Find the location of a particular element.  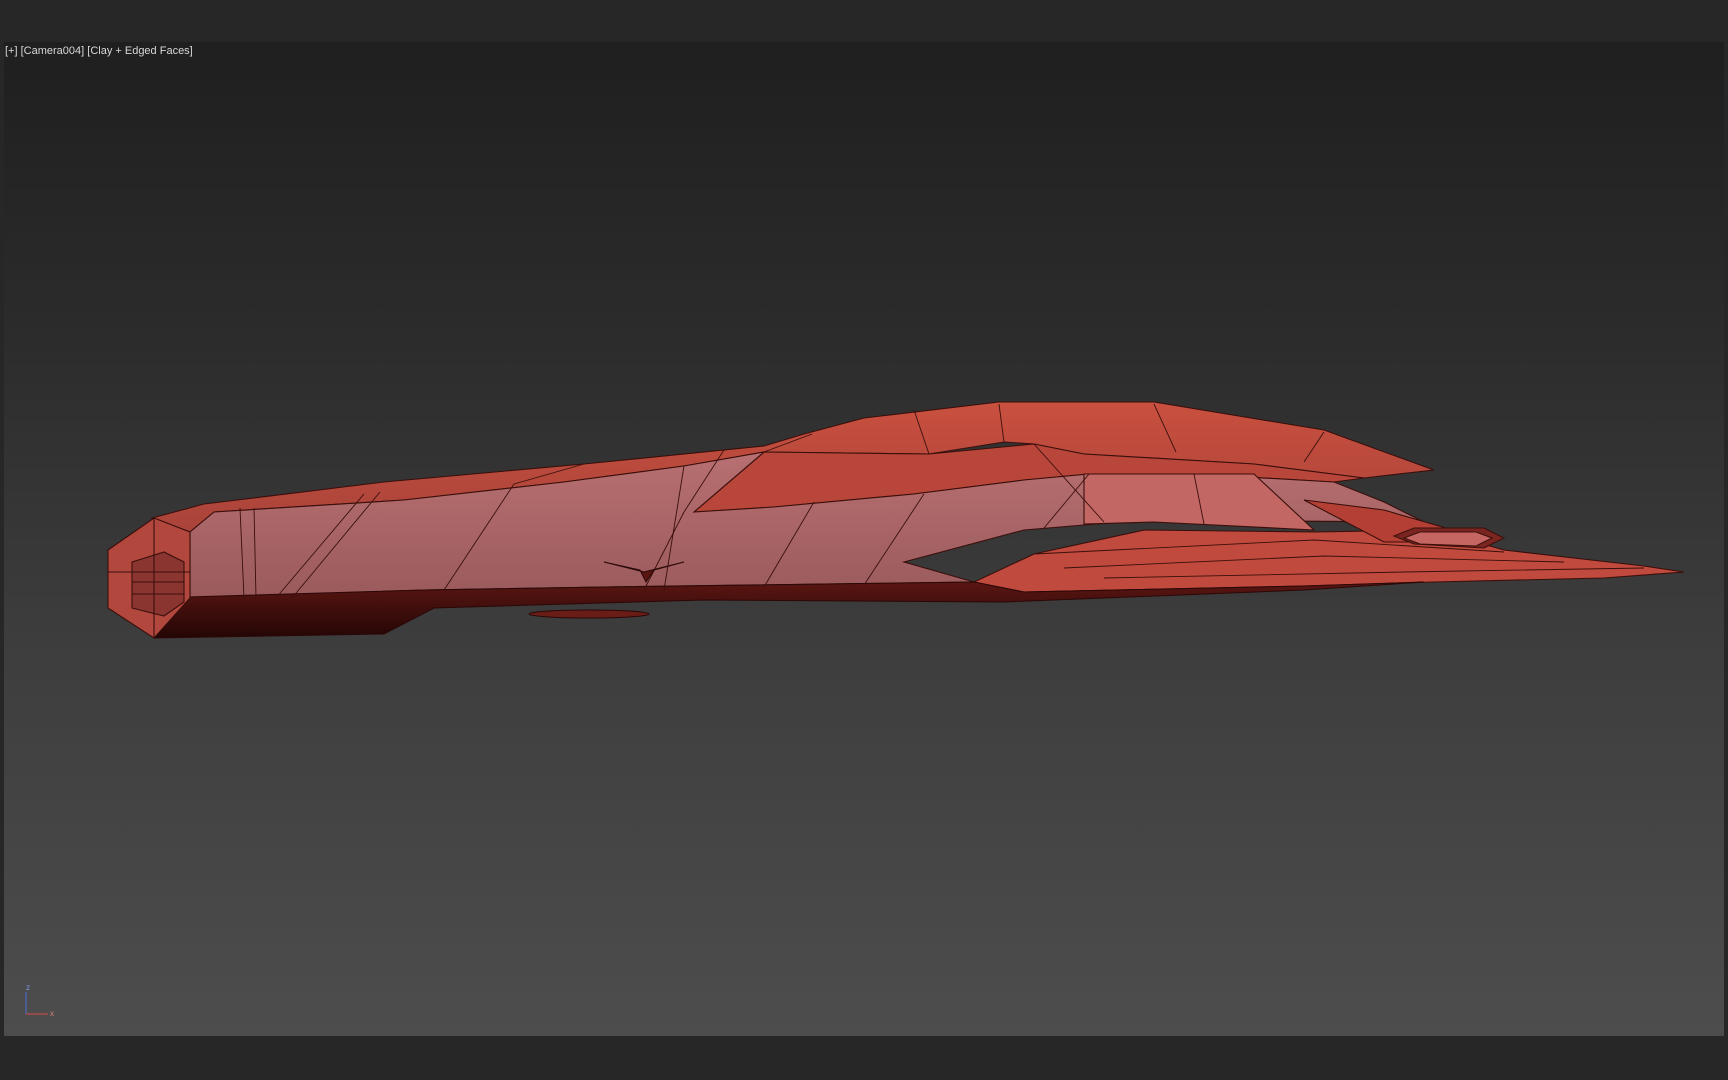

axis-gizmo: z x is located at coordinates (39, 1000).